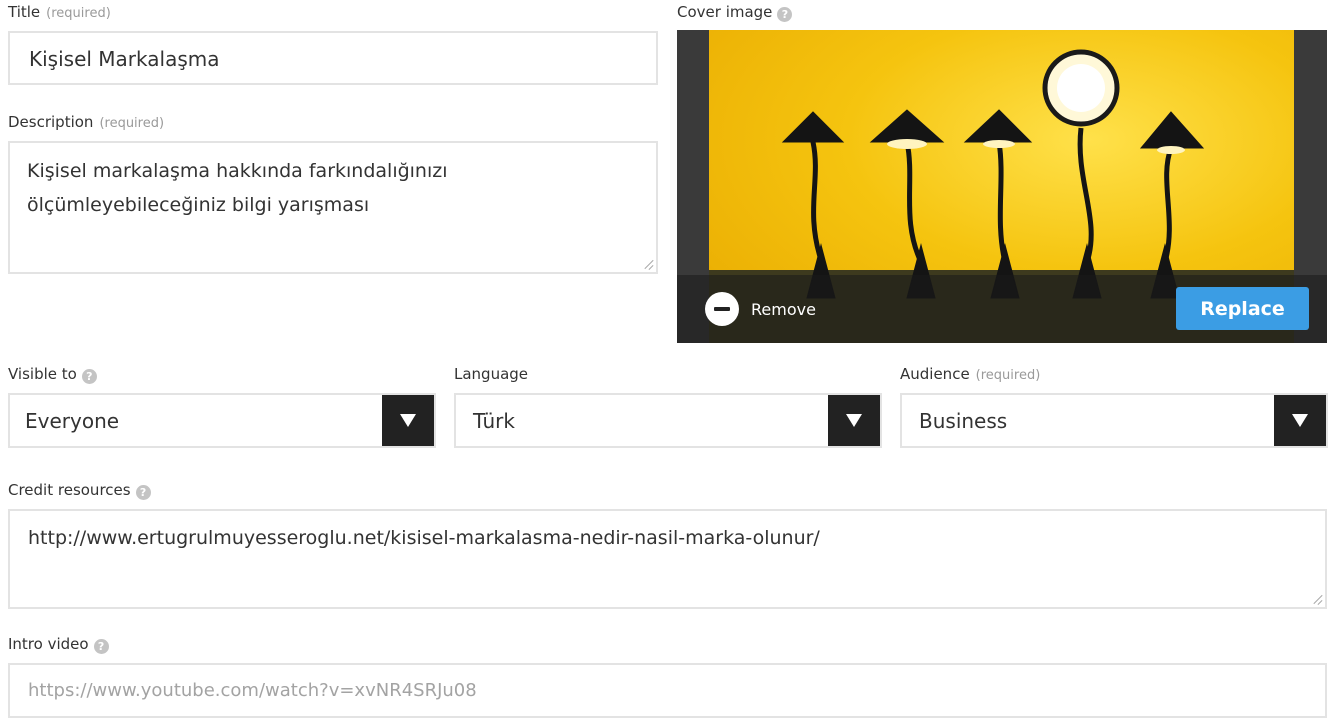  Describe the element at coordinates (333, 58) in the screenshot. I see `title-input: Kişisel Markalaşma` at that location.